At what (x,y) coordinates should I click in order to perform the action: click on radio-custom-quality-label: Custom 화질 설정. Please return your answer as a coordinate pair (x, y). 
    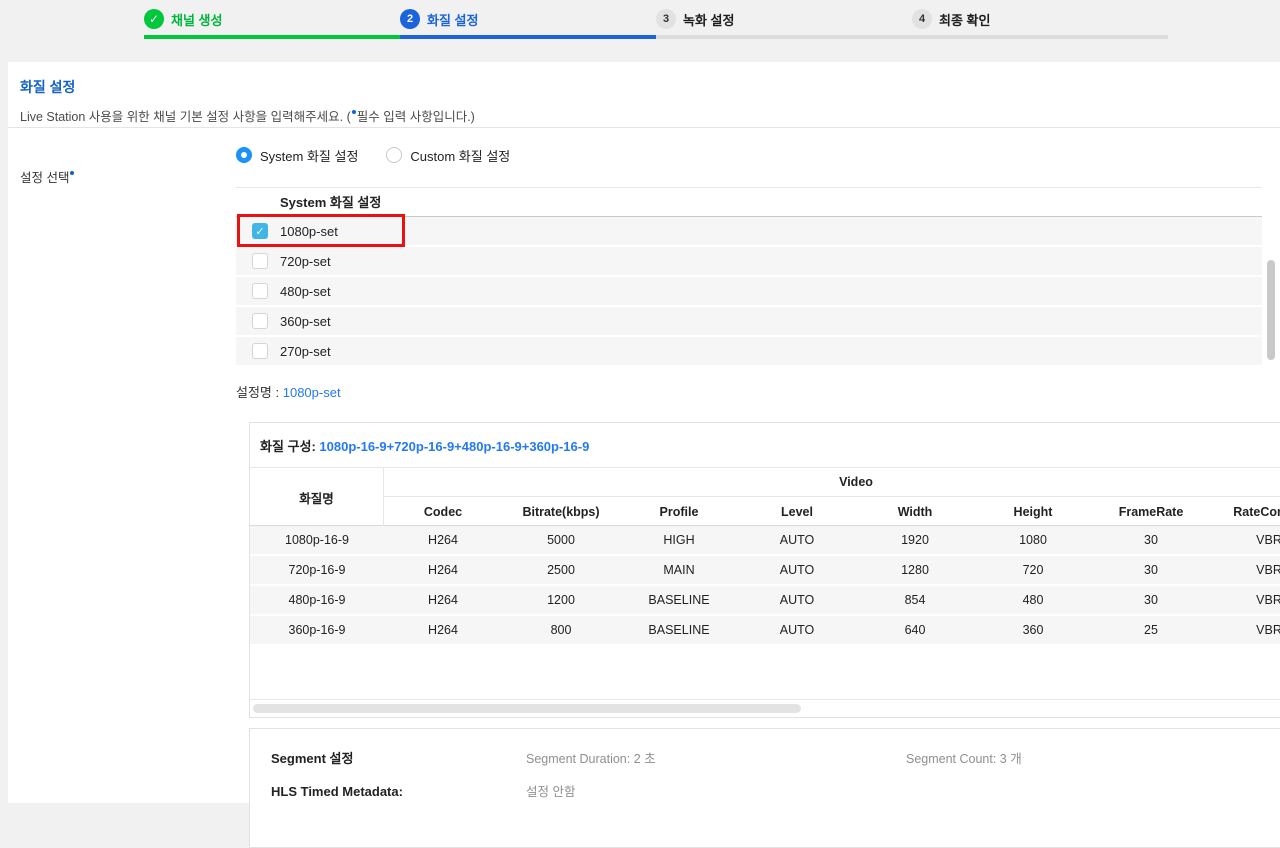
    Looking at the image, I should click on (460, 155).